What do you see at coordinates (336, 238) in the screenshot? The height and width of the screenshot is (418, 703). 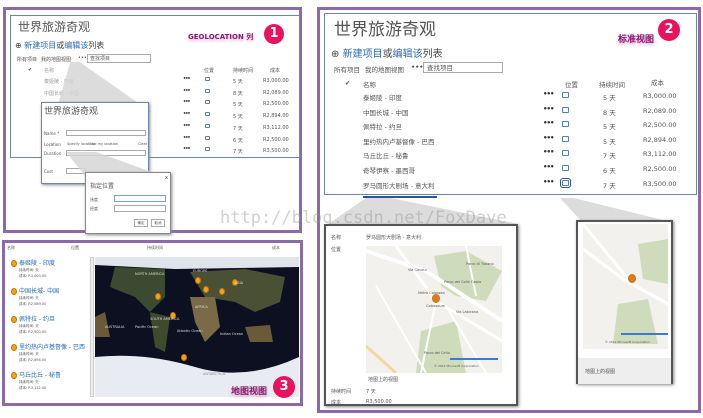 I see `name-label: 名称` at bounding box center [336, 238].